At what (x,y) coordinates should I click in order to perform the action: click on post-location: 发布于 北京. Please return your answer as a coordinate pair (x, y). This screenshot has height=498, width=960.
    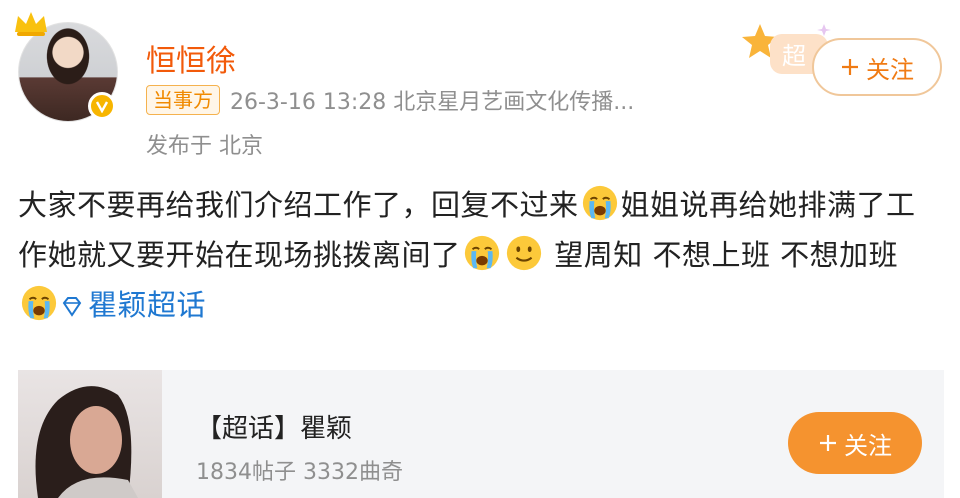
    Looking at the image, I should click on (204, 146).